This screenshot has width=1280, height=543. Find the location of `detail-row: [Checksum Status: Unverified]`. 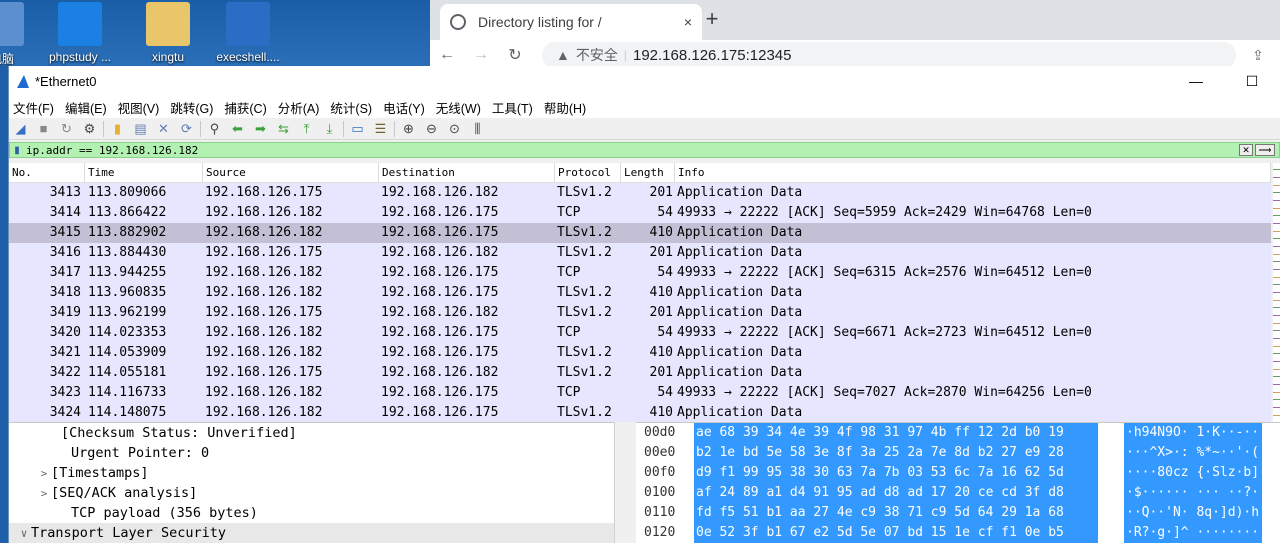

detail-row: [Checksum Status: Unverified] is located at coordinates (311, 433).